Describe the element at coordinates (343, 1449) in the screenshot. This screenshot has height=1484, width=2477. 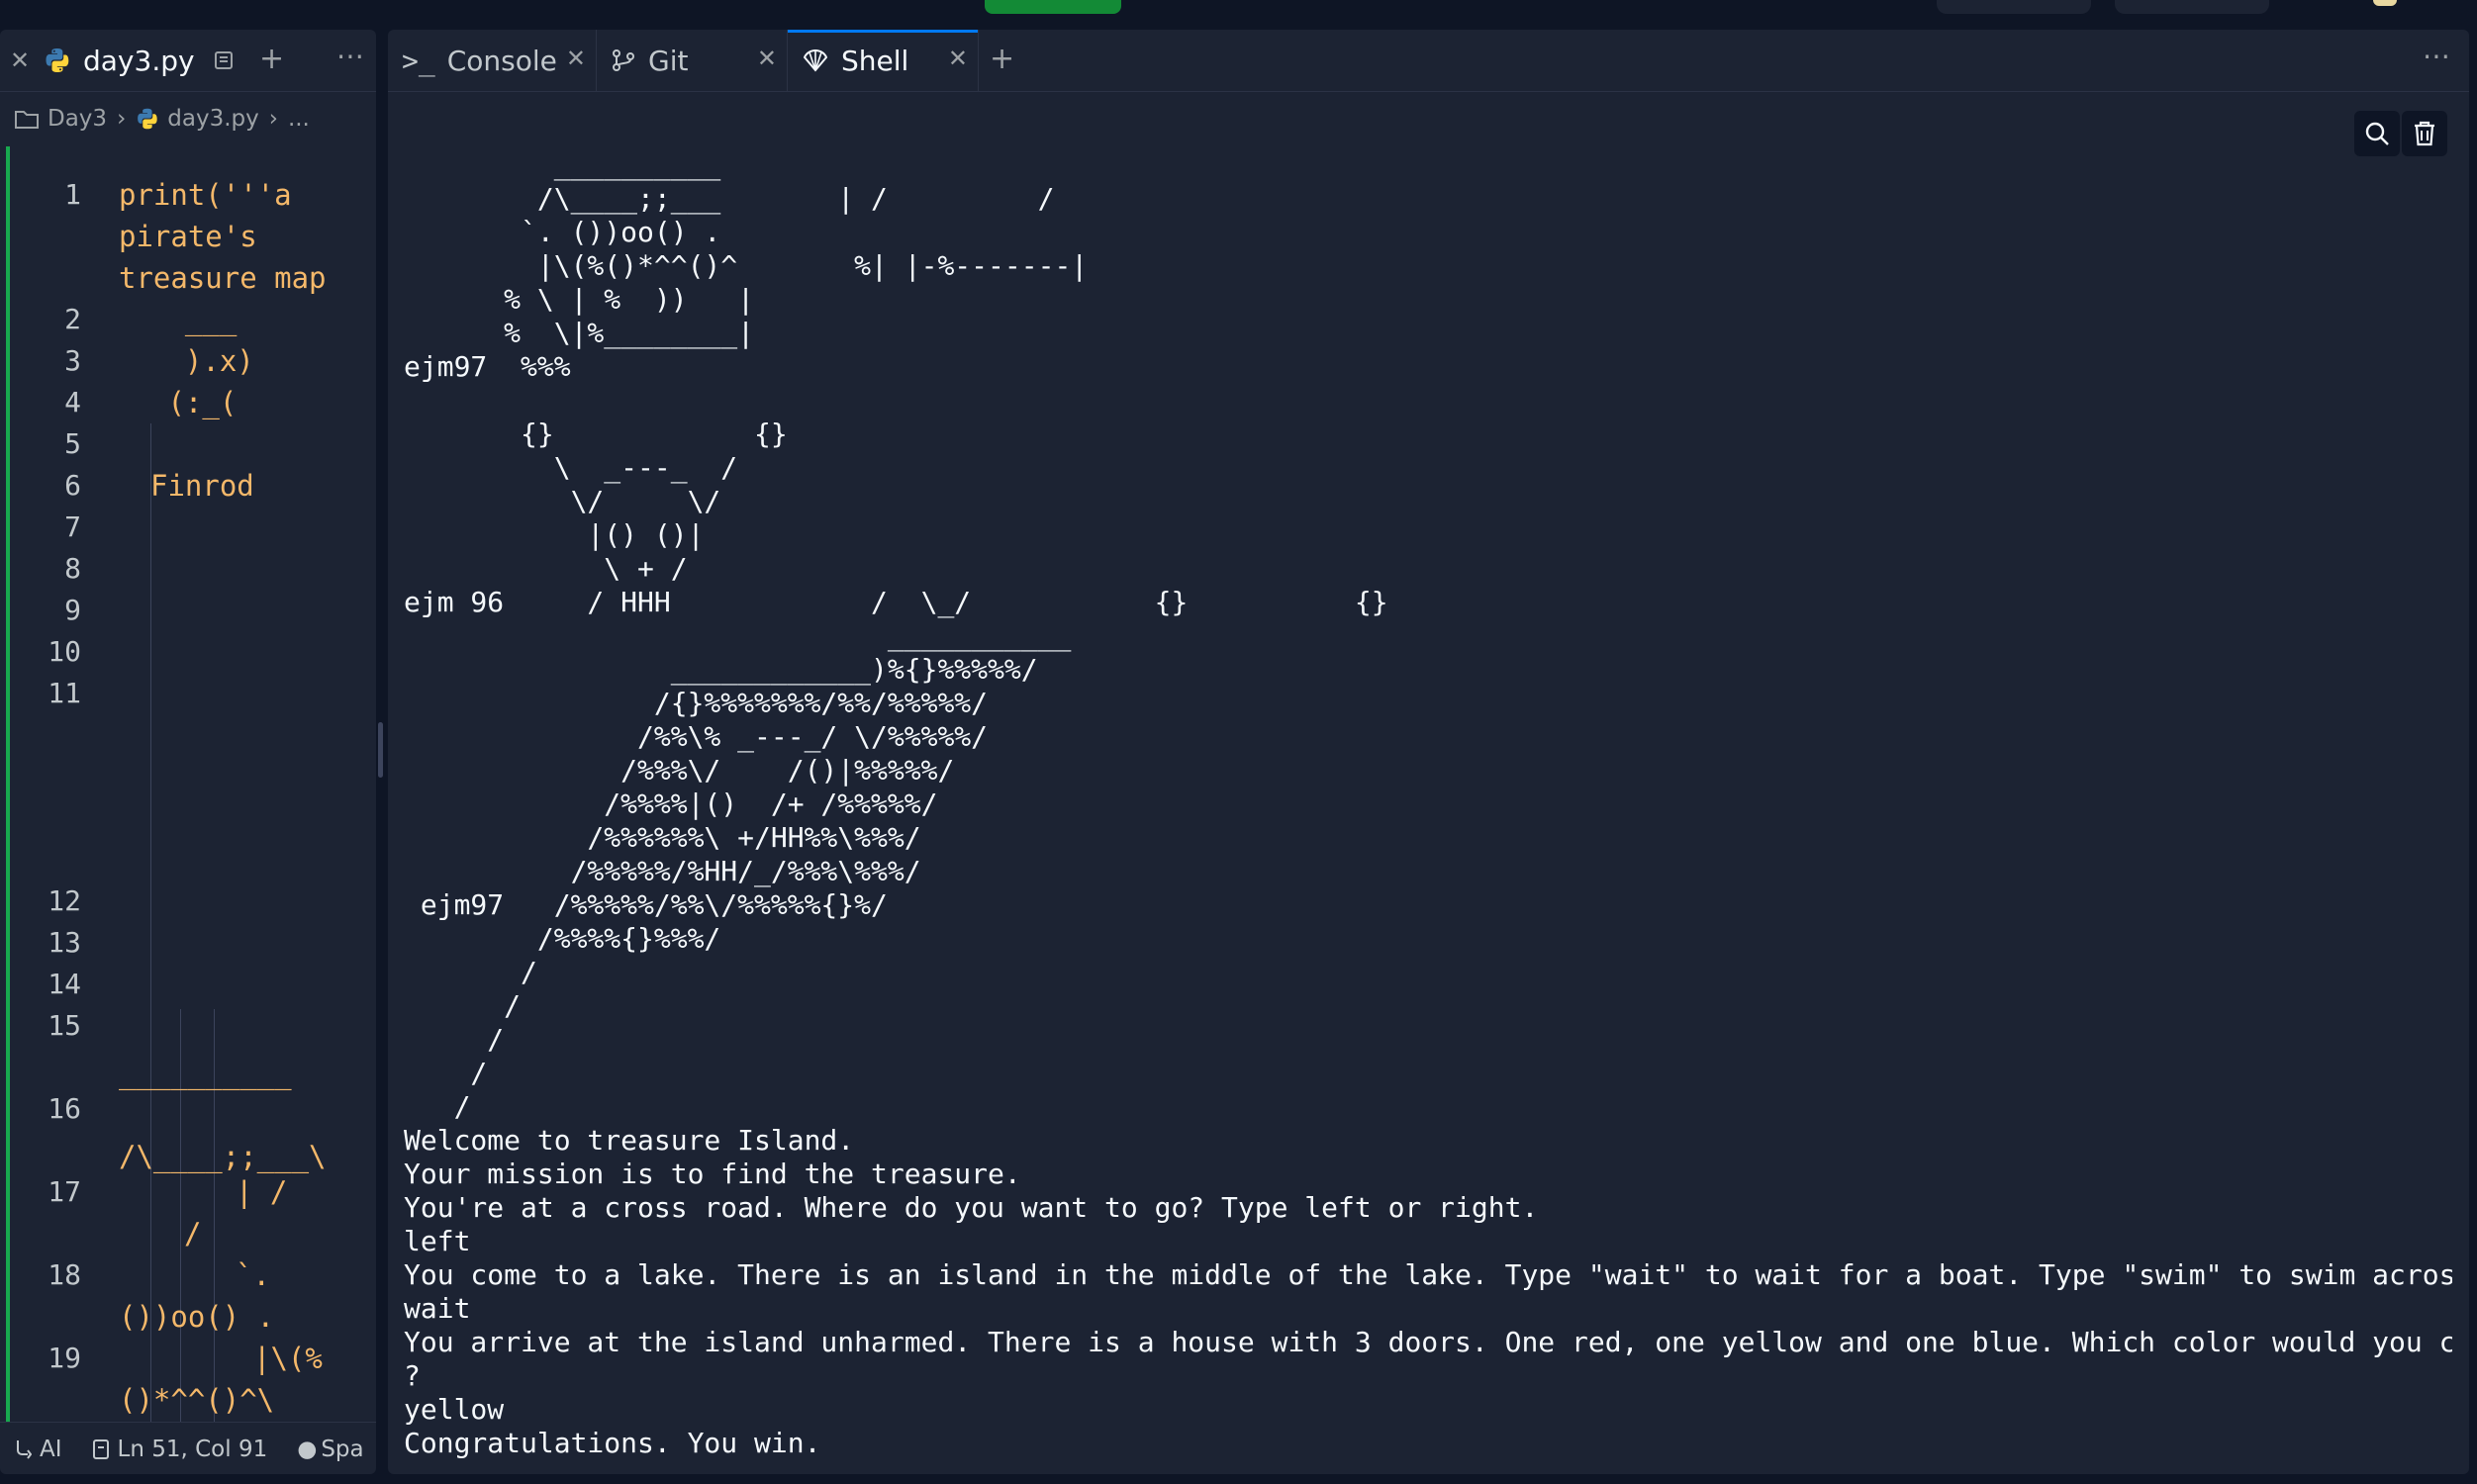
I see `indentation-label: Spa` at that location.